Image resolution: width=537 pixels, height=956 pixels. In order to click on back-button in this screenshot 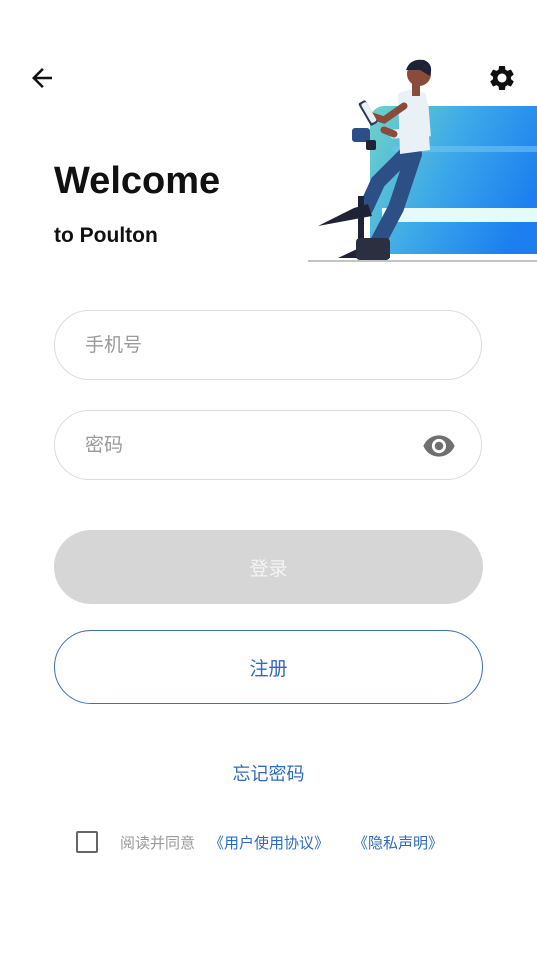, I will do `click(42, 78)`.